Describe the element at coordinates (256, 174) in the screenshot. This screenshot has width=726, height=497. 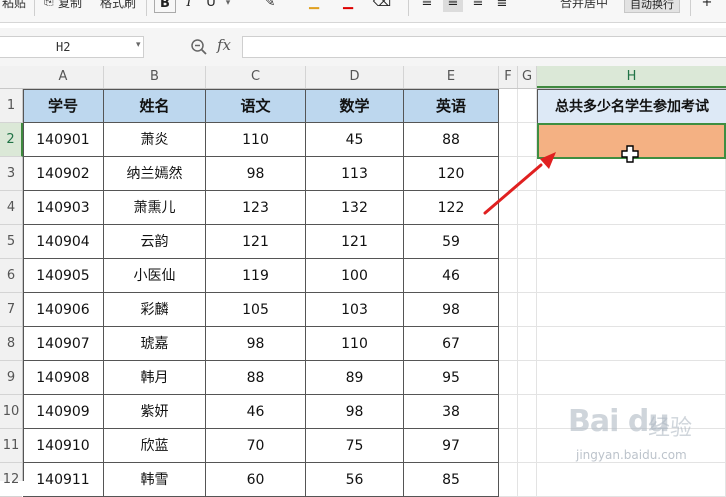
I see `cell-c3: 98` at that location.